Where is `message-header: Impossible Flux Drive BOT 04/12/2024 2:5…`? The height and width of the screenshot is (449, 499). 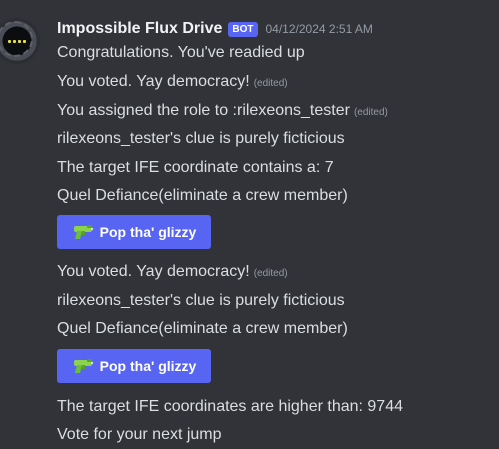 message-header: Impossible Flux Drive BOT 04/12/2024 2:5… is located at coordinates (215, 29).